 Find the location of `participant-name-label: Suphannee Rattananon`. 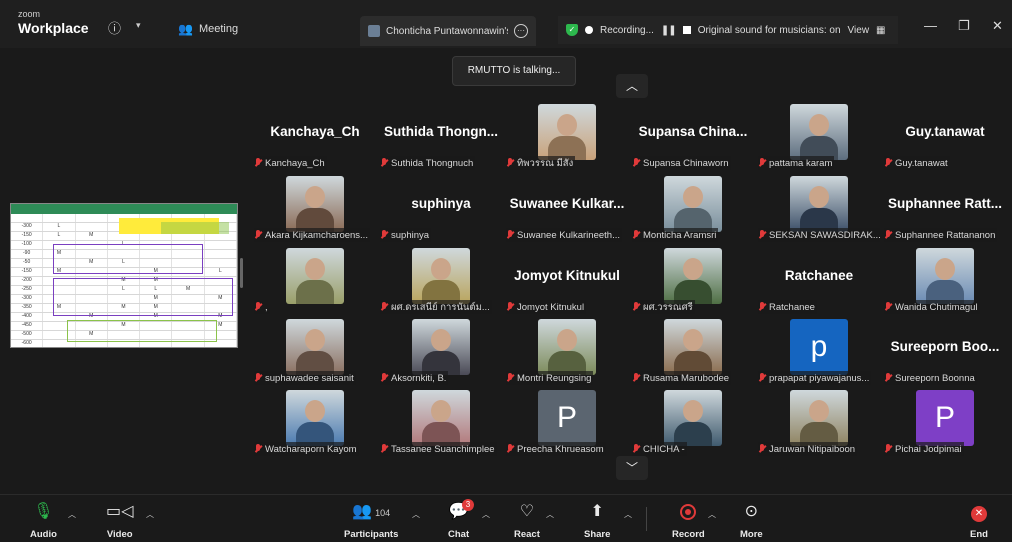

participant-name-label: Suphannee Rattananon is located at coordinates (941, 235).